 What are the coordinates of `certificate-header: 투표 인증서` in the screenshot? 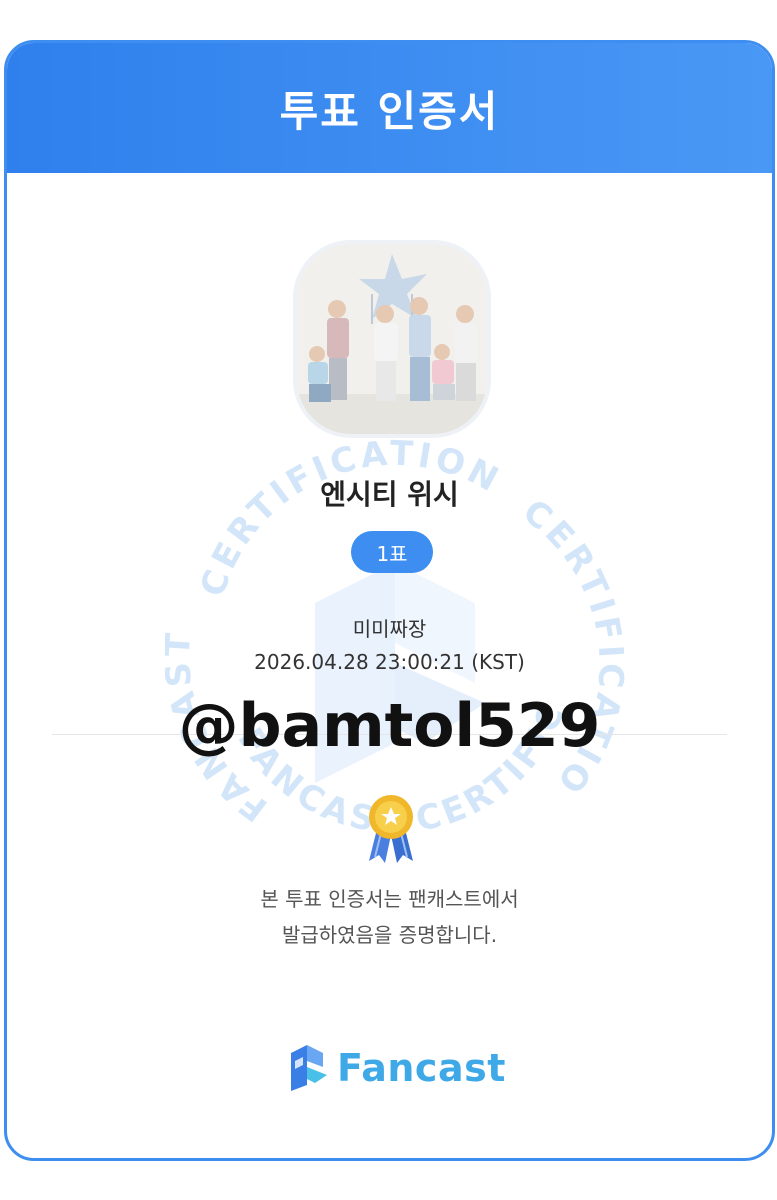 It's located at (389, 108).